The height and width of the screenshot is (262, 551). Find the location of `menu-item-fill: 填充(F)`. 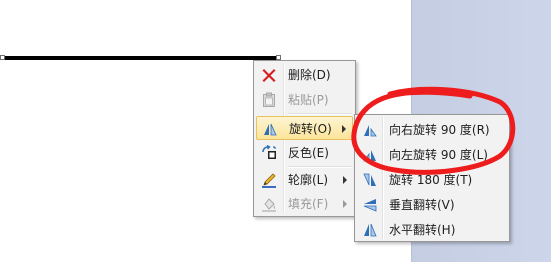

menu-item-fill: 填充(F) is located at coordinates (304, 204).